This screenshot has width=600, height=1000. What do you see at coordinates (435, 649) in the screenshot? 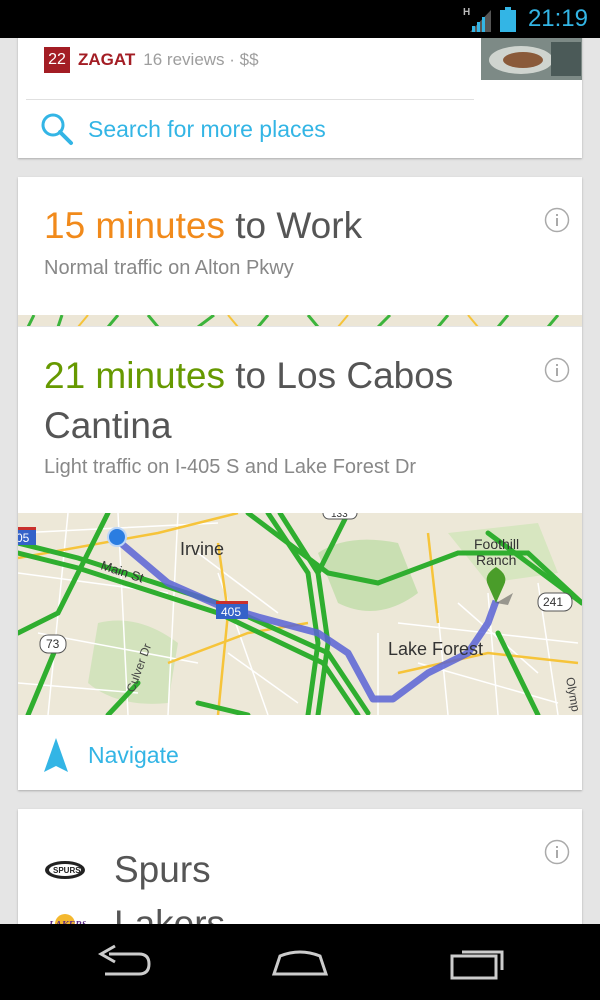
I see `map-label-lake-forest: Lake Forest` at bounding box center [435, 649].